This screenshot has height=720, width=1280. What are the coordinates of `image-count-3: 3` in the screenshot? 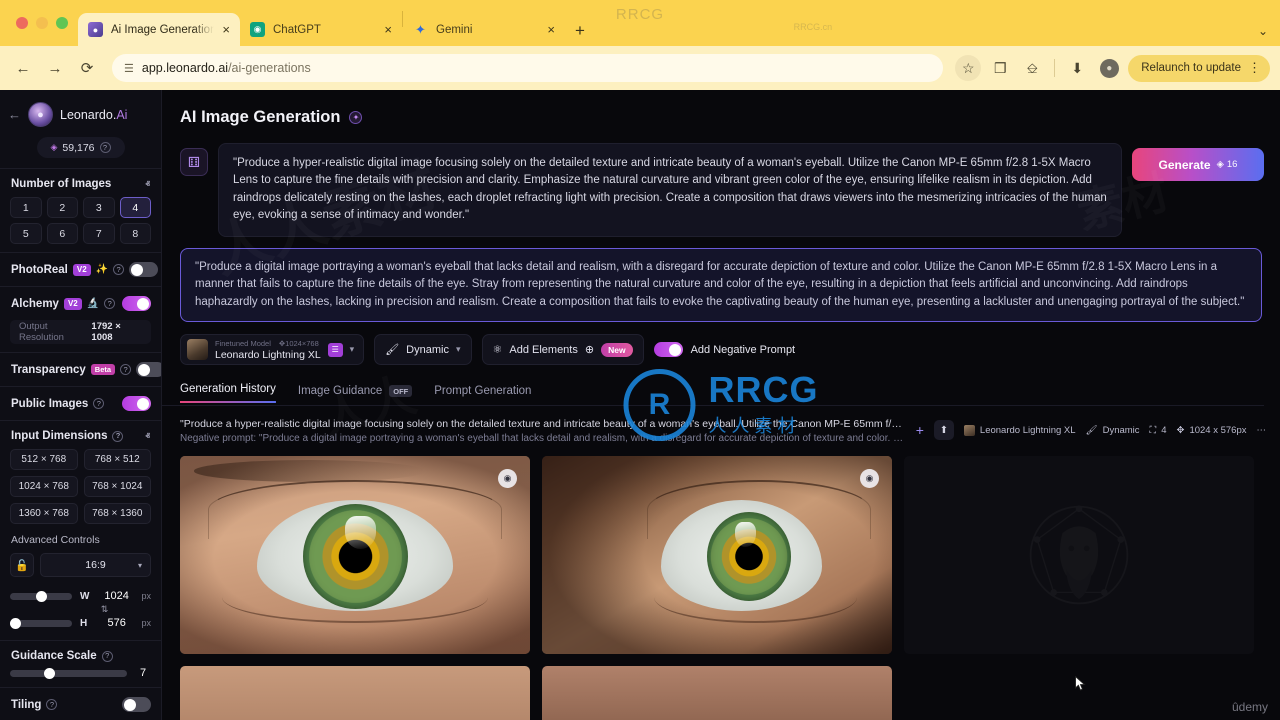 It's located at (99, 207).